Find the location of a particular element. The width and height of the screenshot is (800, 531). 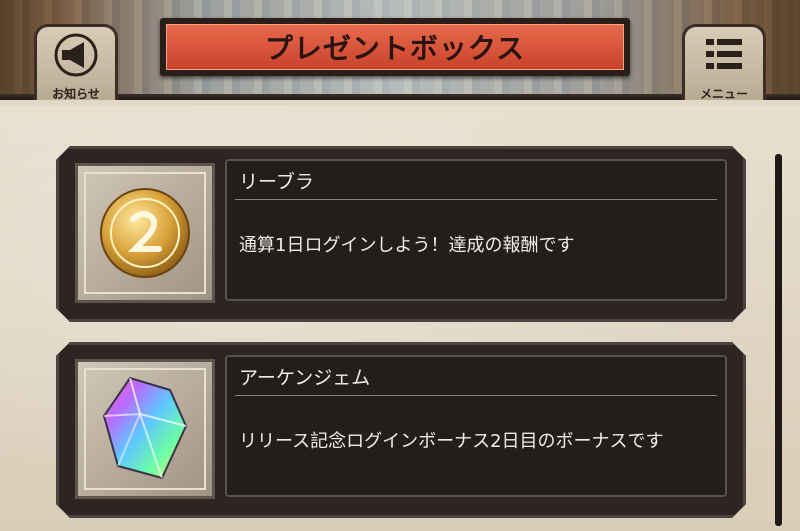

news-button: お知らせ is located at coordinates (76, 62).